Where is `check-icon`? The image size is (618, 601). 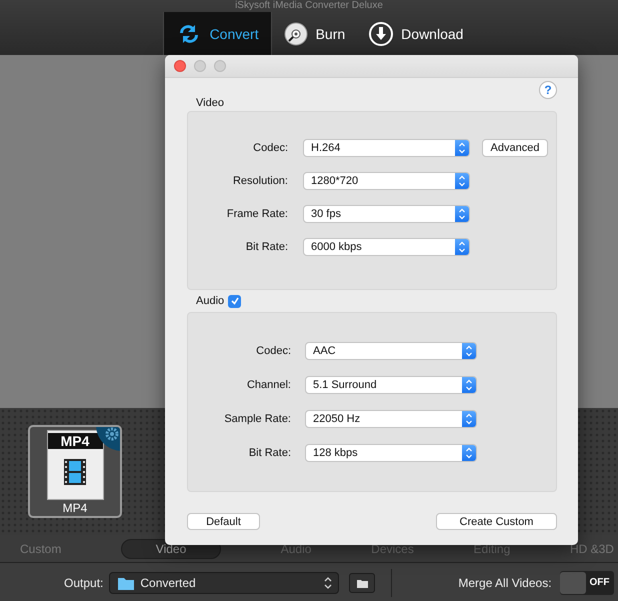
check-icon is located at coordinates (235, 301).